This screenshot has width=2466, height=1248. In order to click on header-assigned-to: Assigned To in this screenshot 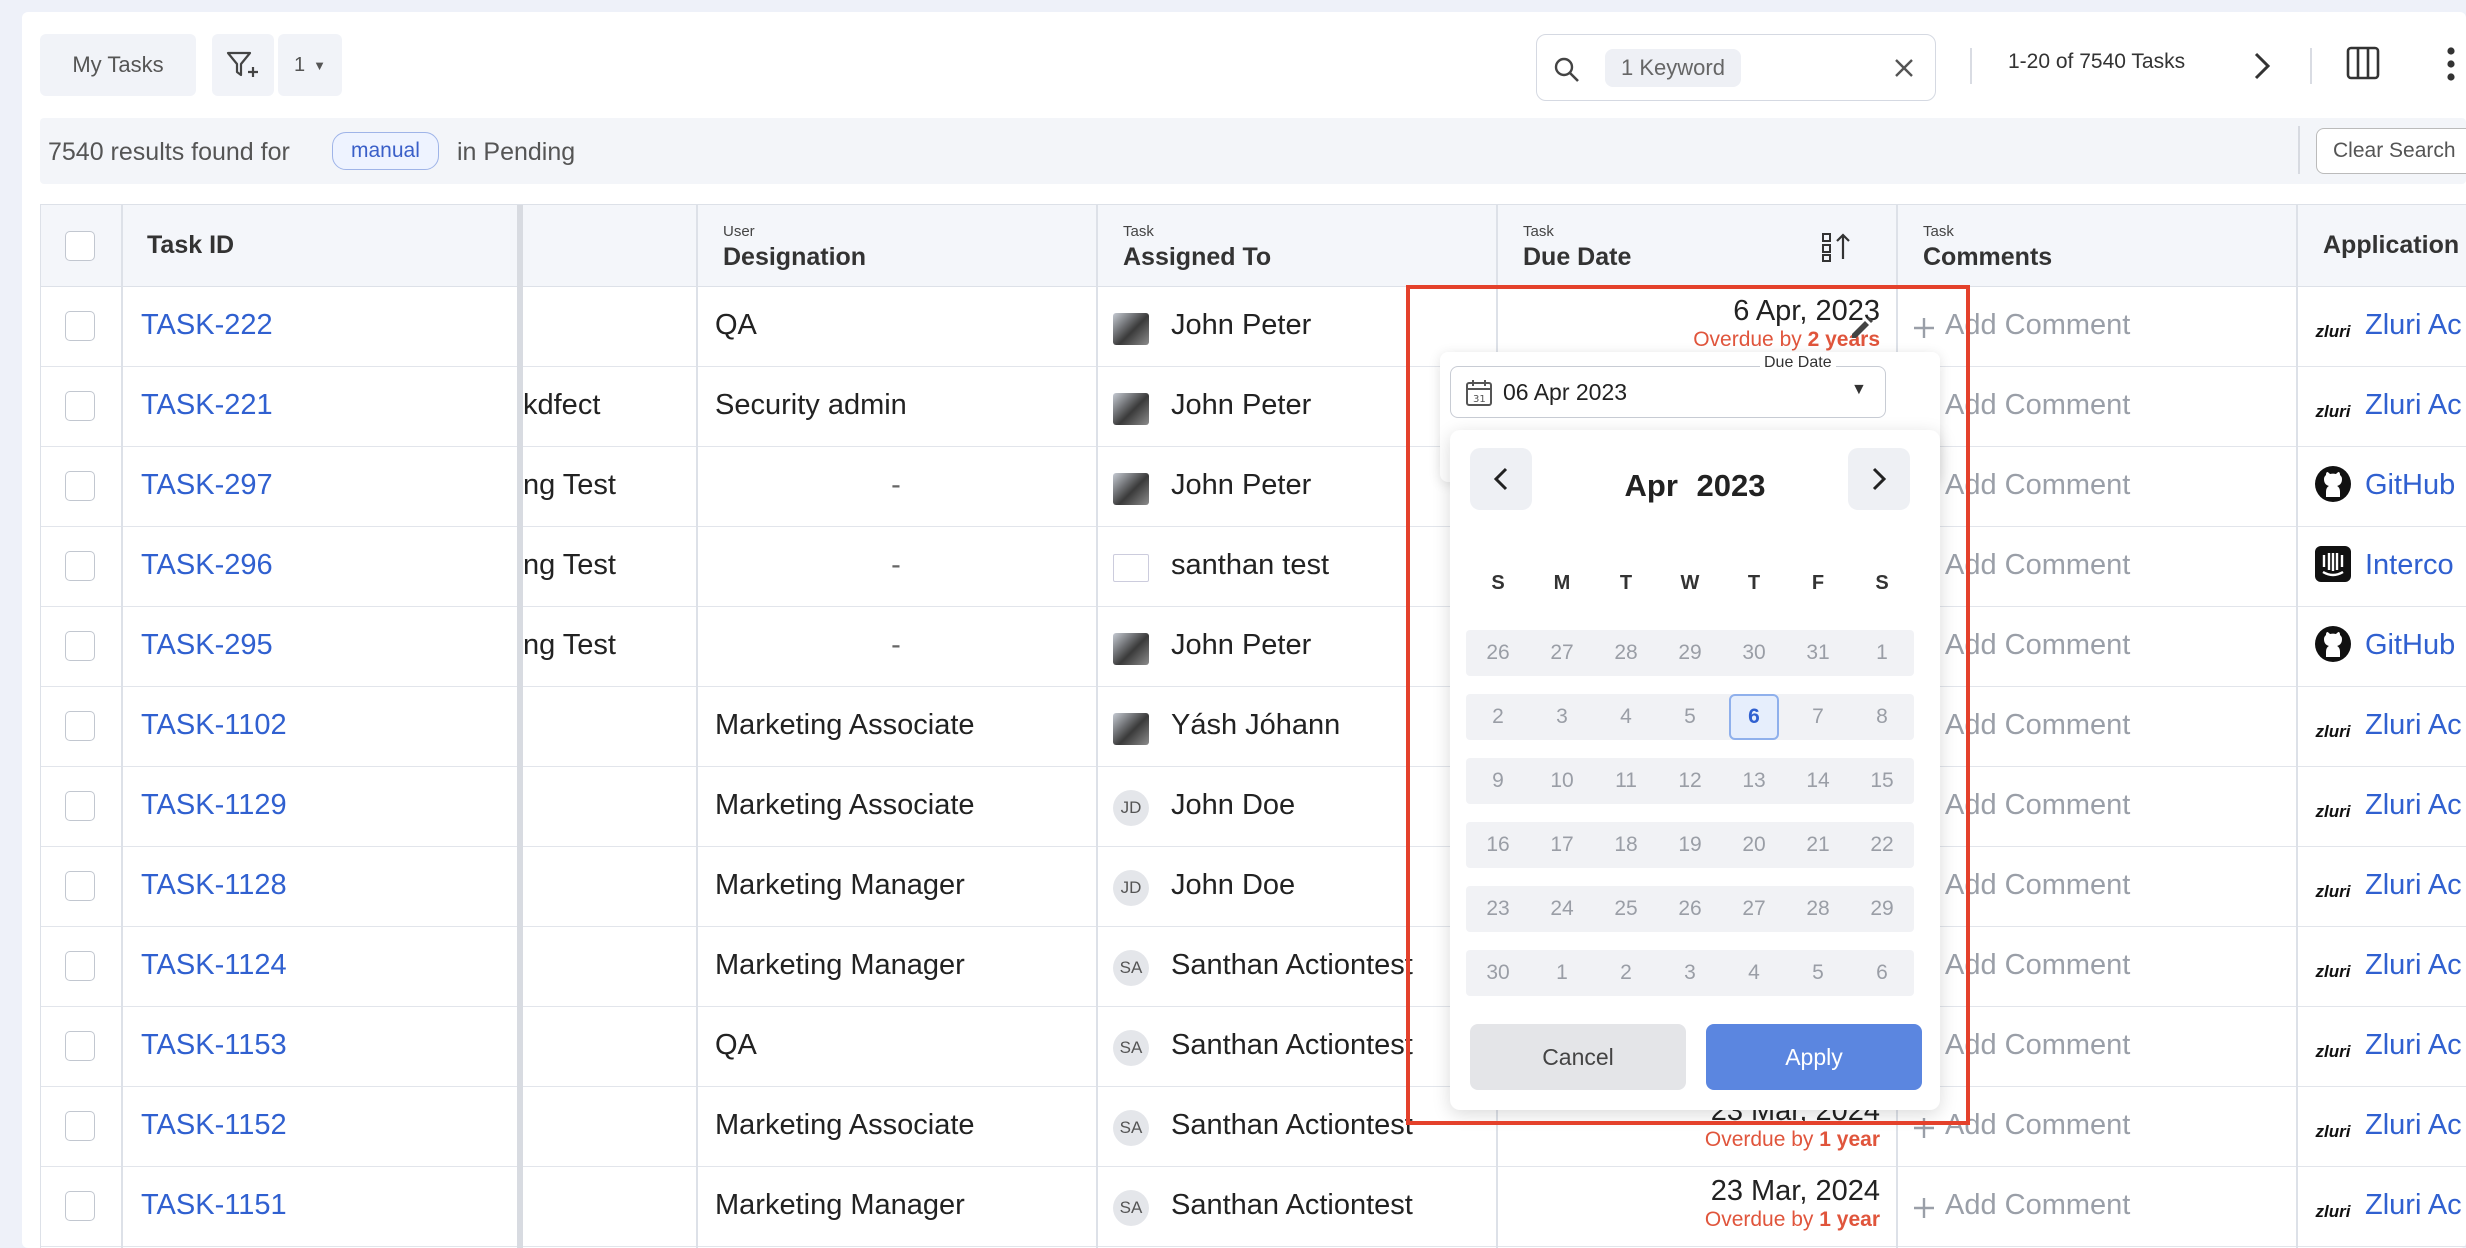, I will do `click(1197, 257)`.